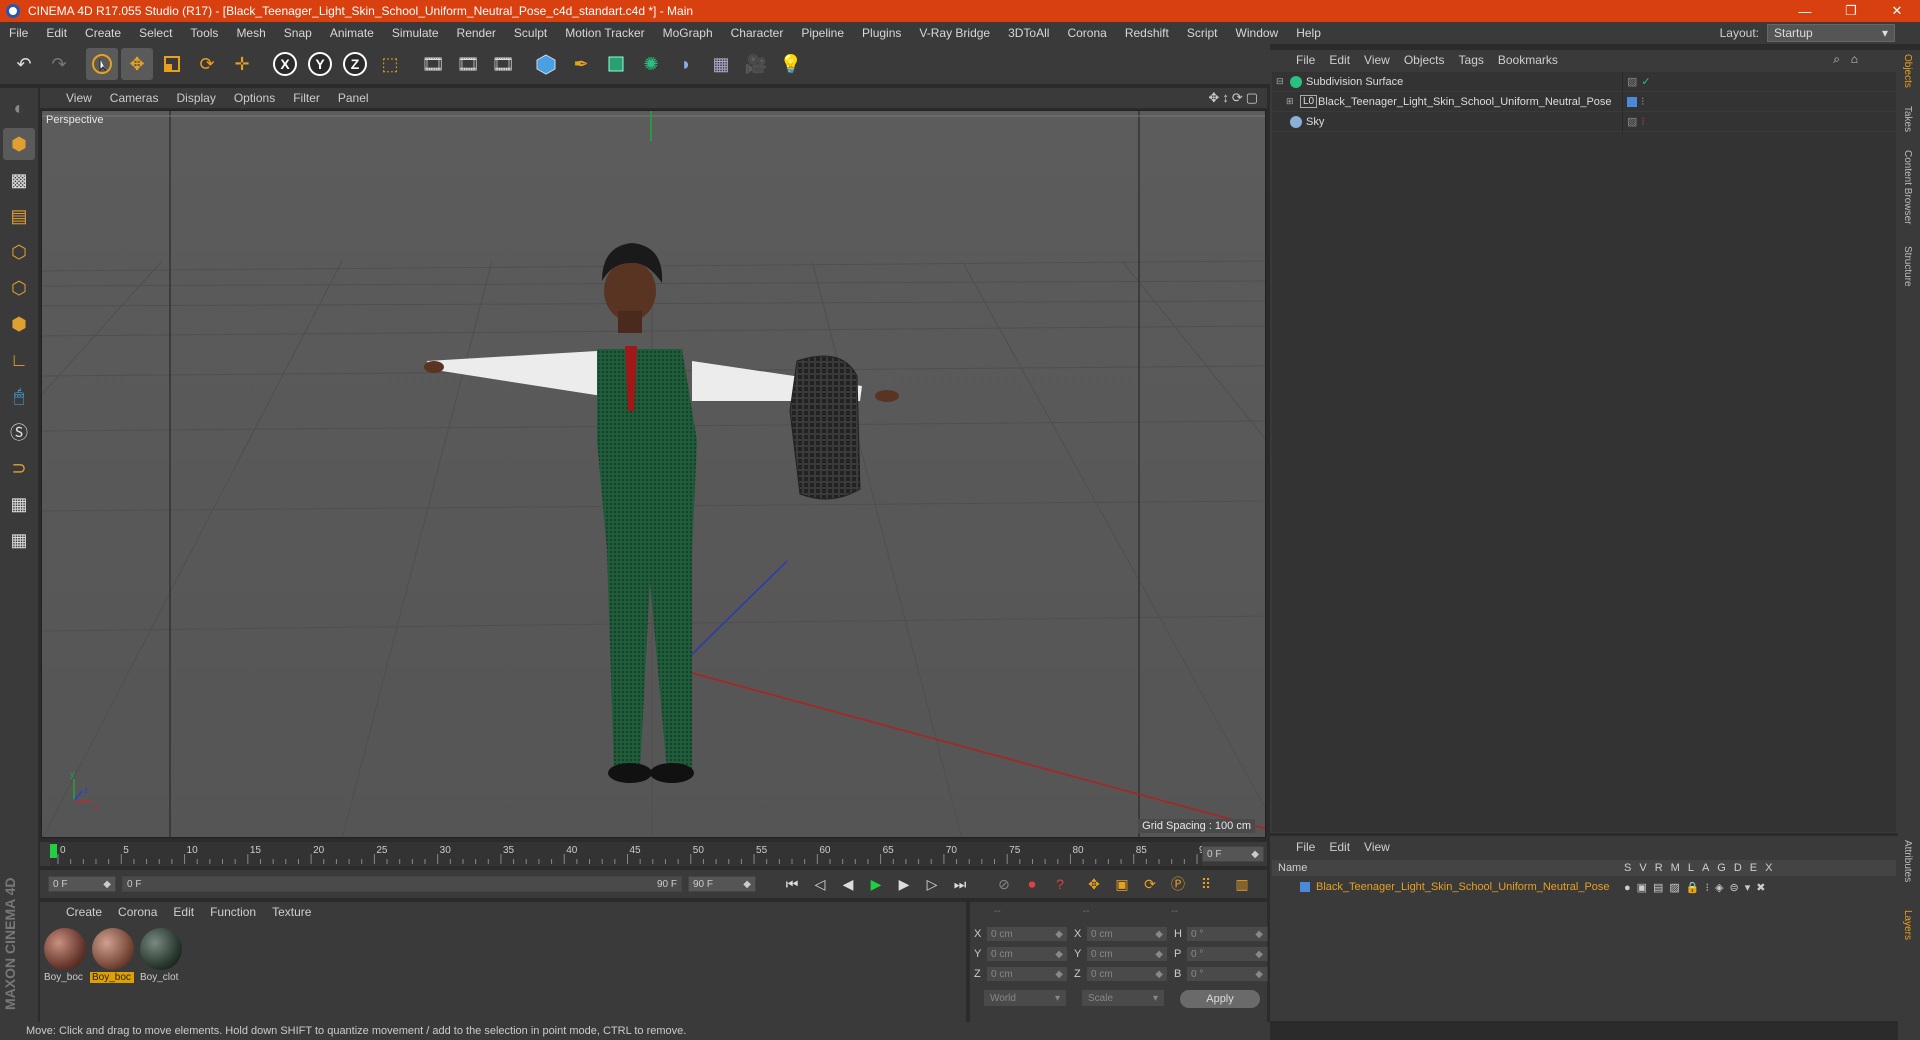 This screenshot has height=1040, width=1920. Describe the element at coordinates (390, 64) in the screenshot. I see `world-coordinates-icon: ⬚` at that location.